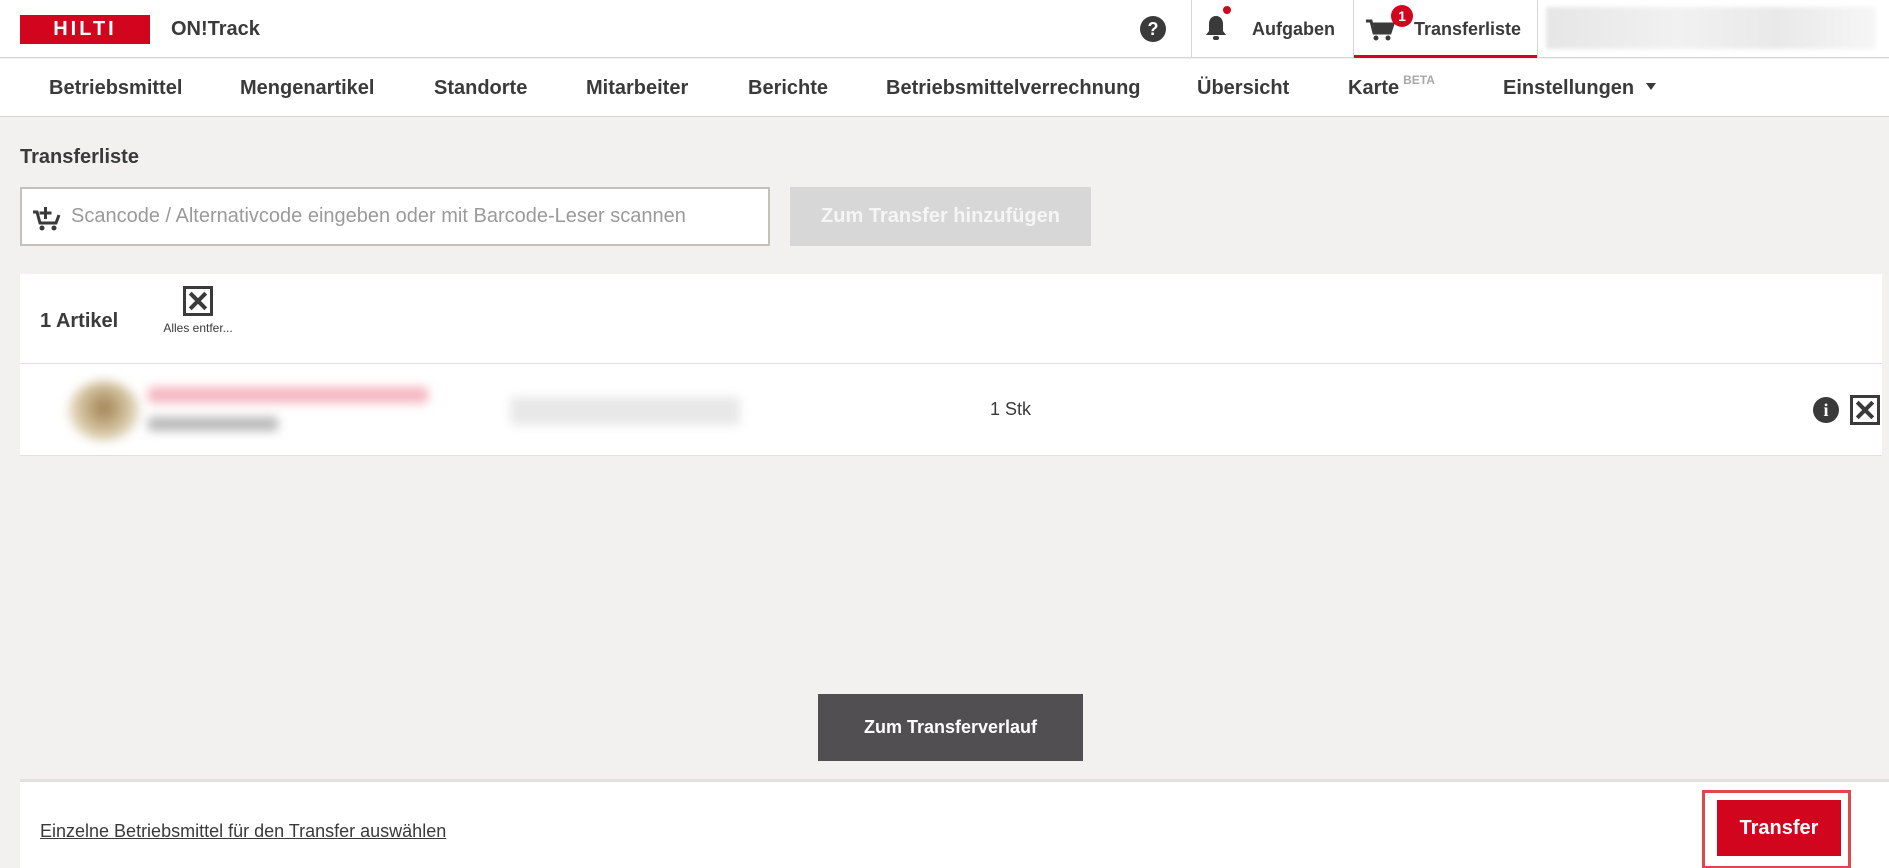 The height and width of the screenshot is (868, 1889). I want to click on hilti-logo: HILTI, so click(85, 29).